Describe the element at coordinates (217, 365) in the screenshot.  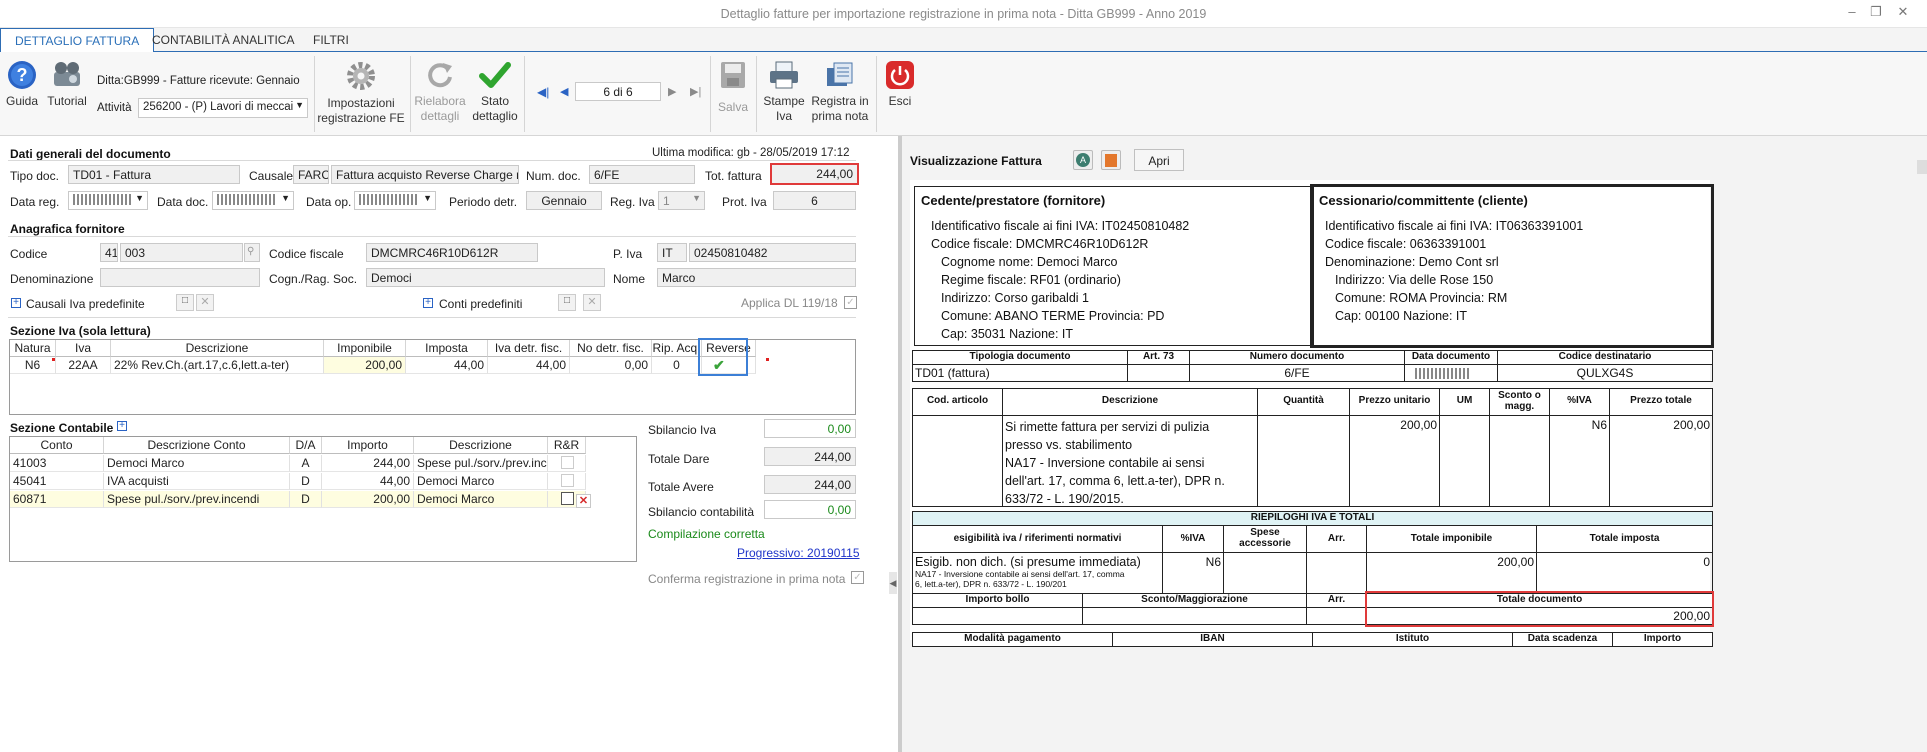
I see `cell-descrizione: 22% Rev.Ch.(art.17,c.6,lett.a-ter)` at that location.